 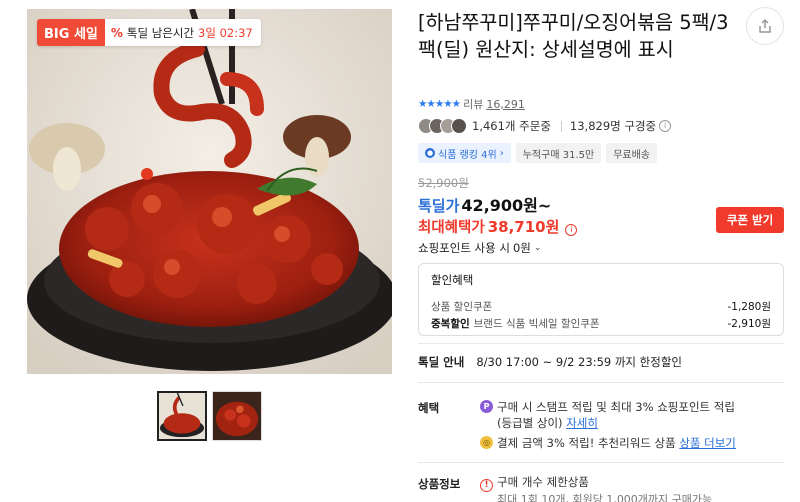 I want to click on deal-notice-row: 톡딜 안내 8/30 17:00 ~ 9/2 23:59 까지 한정할인, so click(x=550, y=362).